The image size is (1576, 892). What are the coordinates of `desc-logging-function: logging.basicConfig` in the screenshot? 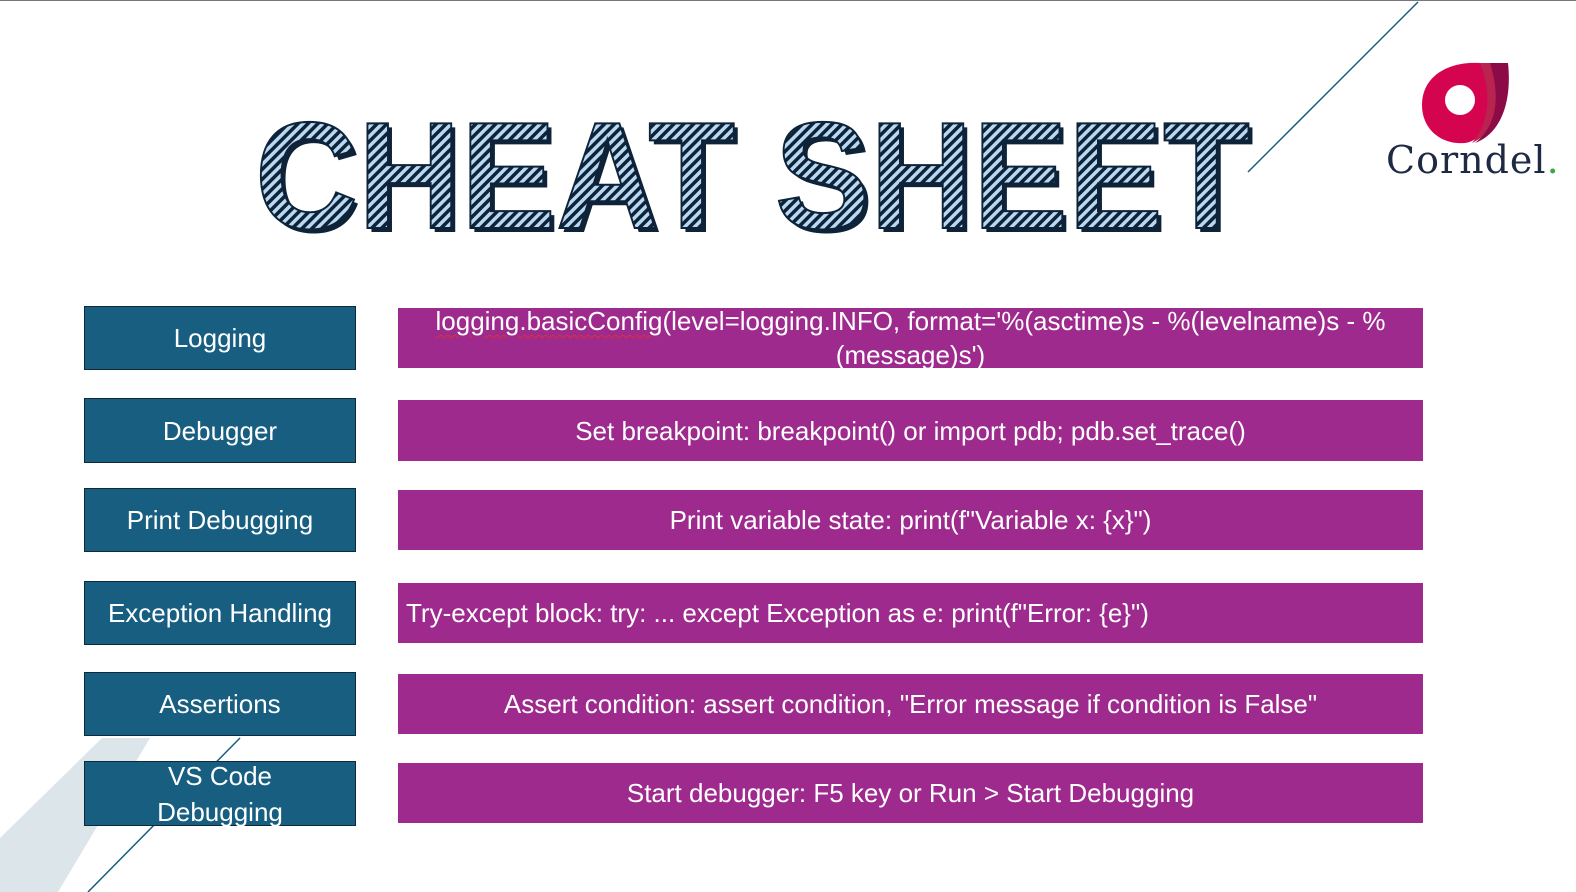 It's located at (549, 321).